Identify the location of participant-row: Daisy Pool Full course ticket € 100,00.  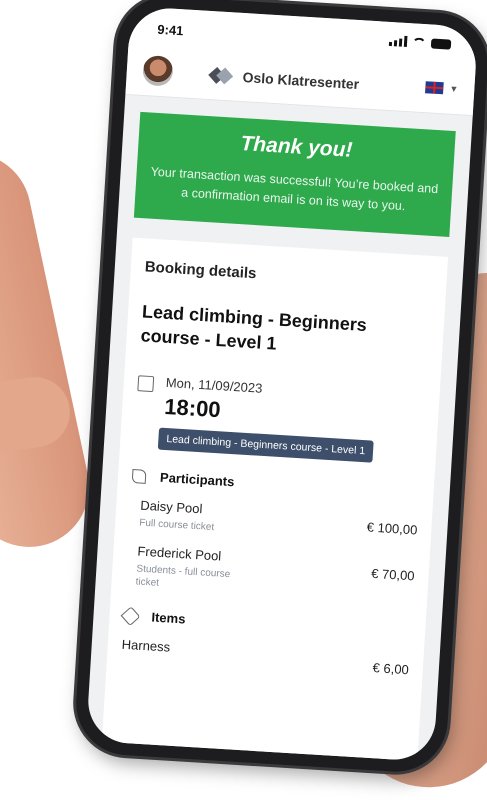
(273, 522).